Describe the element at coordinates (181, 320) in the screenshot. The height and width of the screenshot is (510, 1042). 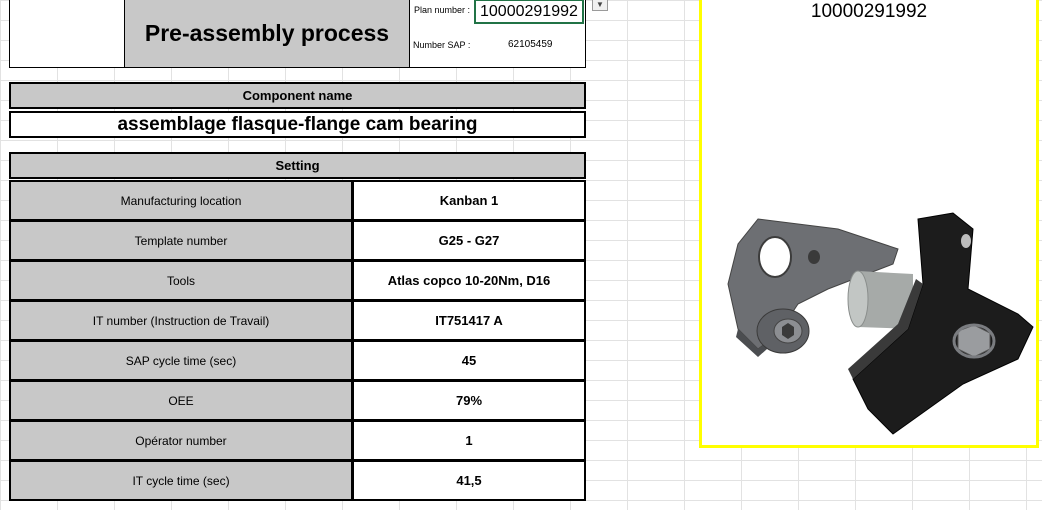
I see `setting-label-it-number: IT number (Instruction de Travail)` at that location.